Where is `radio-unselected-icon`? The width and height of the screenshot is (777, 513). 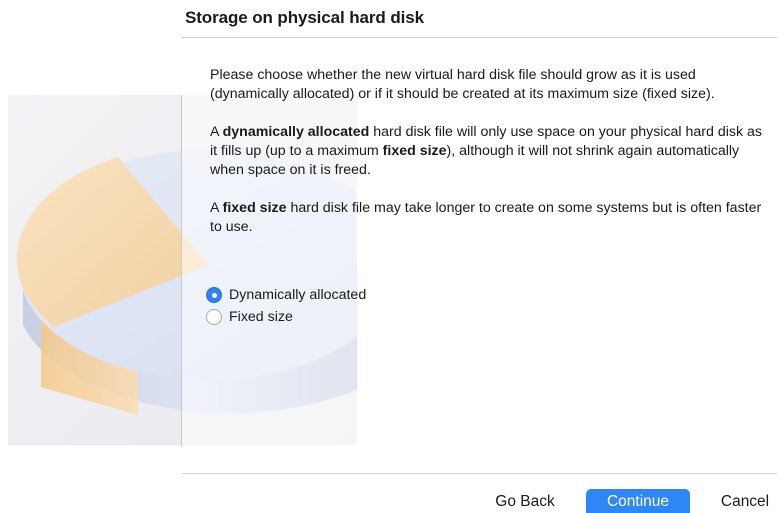 radio-unselected-icon is located at coordinates (214, 317).